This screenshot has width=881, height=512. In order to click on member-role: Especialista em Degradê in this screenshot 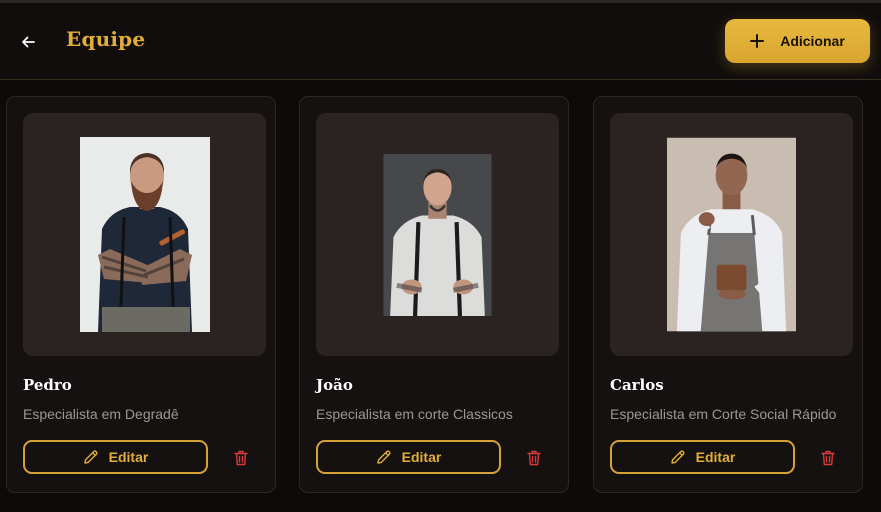, I will do `click(101, 414)`.